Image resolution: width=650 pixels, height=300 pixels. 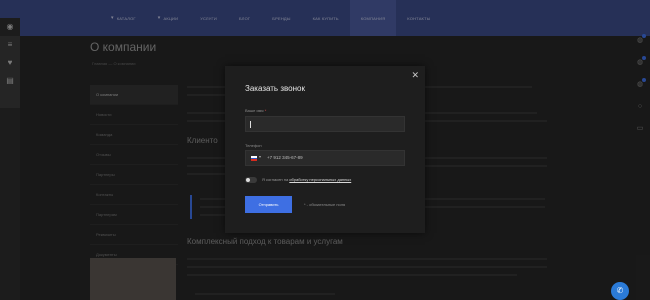 I want to click on name-input, so click(x=325, y=124).